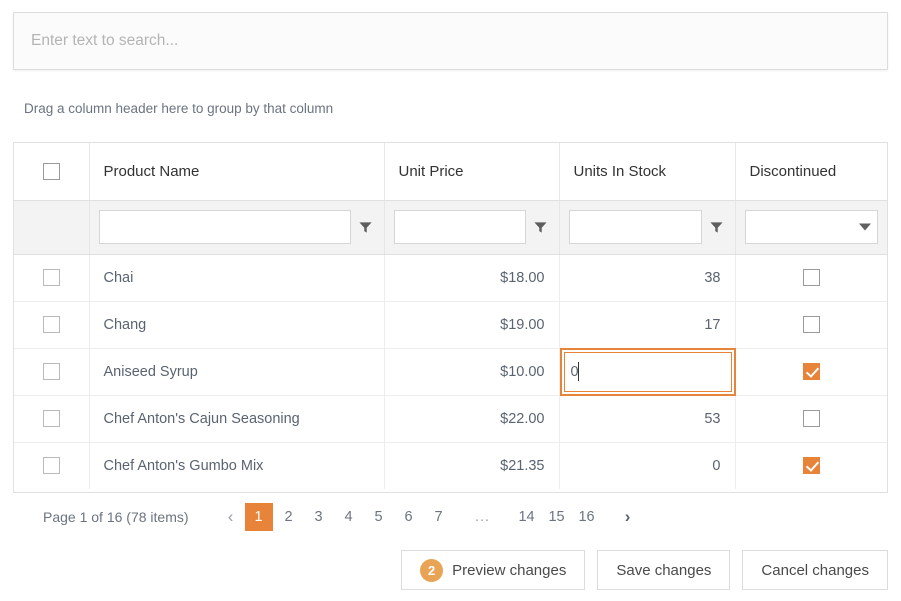 Image resolution: width=901 pixels, height=601 pixels. I want to click on changes-count-badge: 2, so click(432, 570).